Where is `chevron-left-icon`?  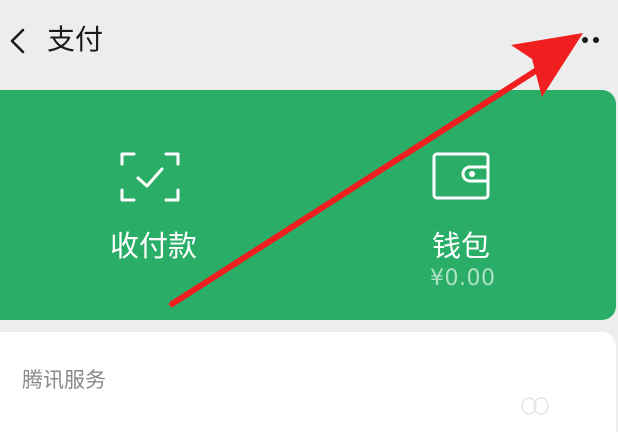
chevron-left-icon is located at coordinates (17, 41).